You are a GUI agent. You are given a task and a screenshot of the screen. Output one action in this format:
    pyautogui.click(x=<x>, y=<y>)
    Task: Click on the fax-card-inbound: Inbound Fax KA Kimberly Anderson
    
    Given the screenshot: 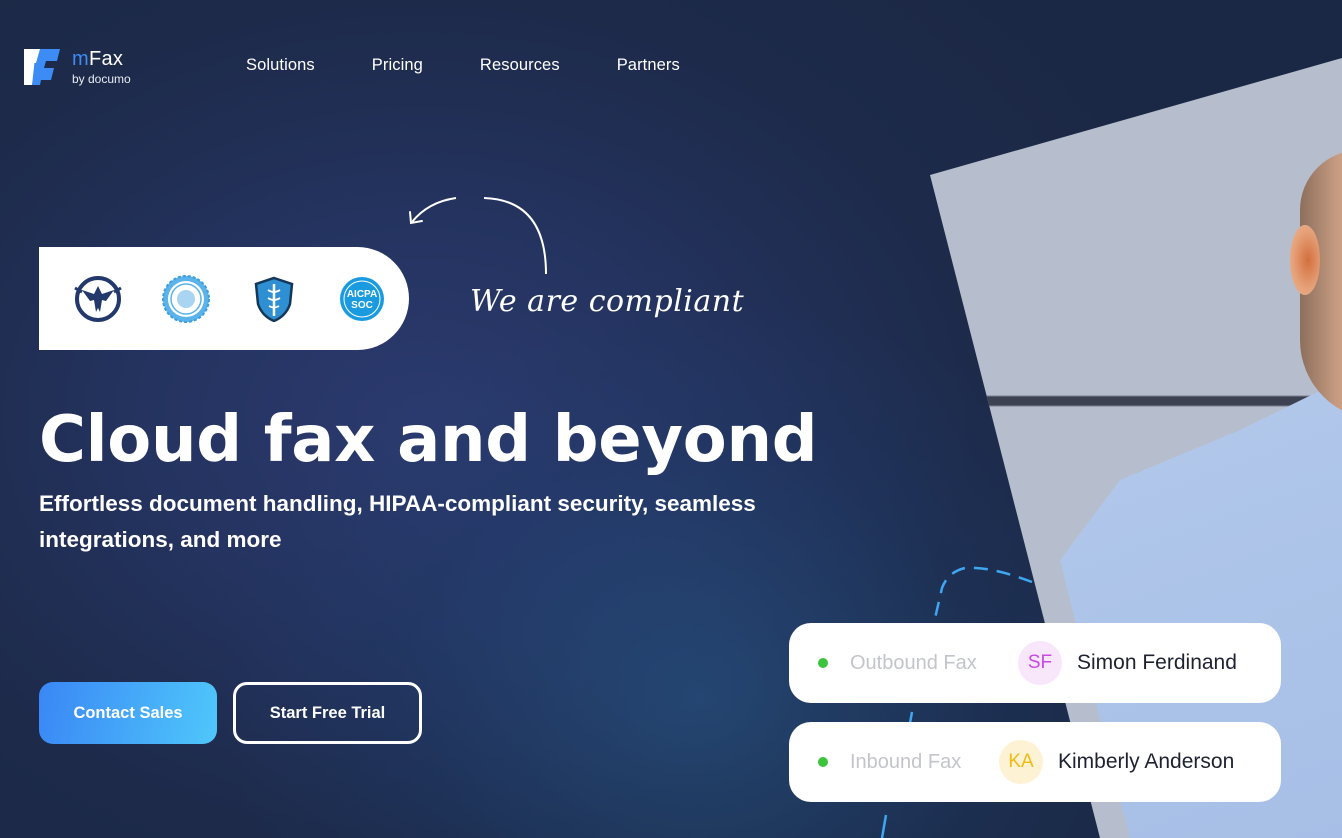 What is the action you would take?
    pyautogui.click(x=1035, y=762)
    